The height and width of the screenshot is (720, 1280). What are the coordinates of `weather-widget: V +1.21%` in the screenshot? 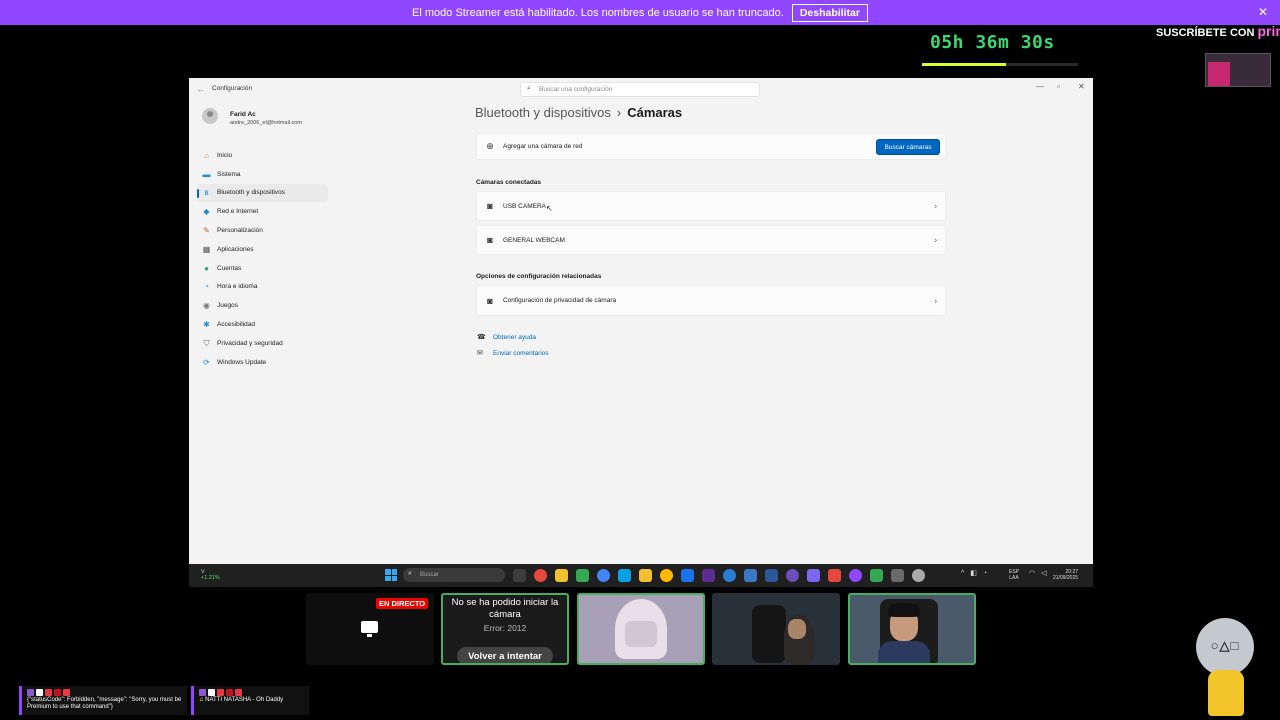 It's located at (210, 575).